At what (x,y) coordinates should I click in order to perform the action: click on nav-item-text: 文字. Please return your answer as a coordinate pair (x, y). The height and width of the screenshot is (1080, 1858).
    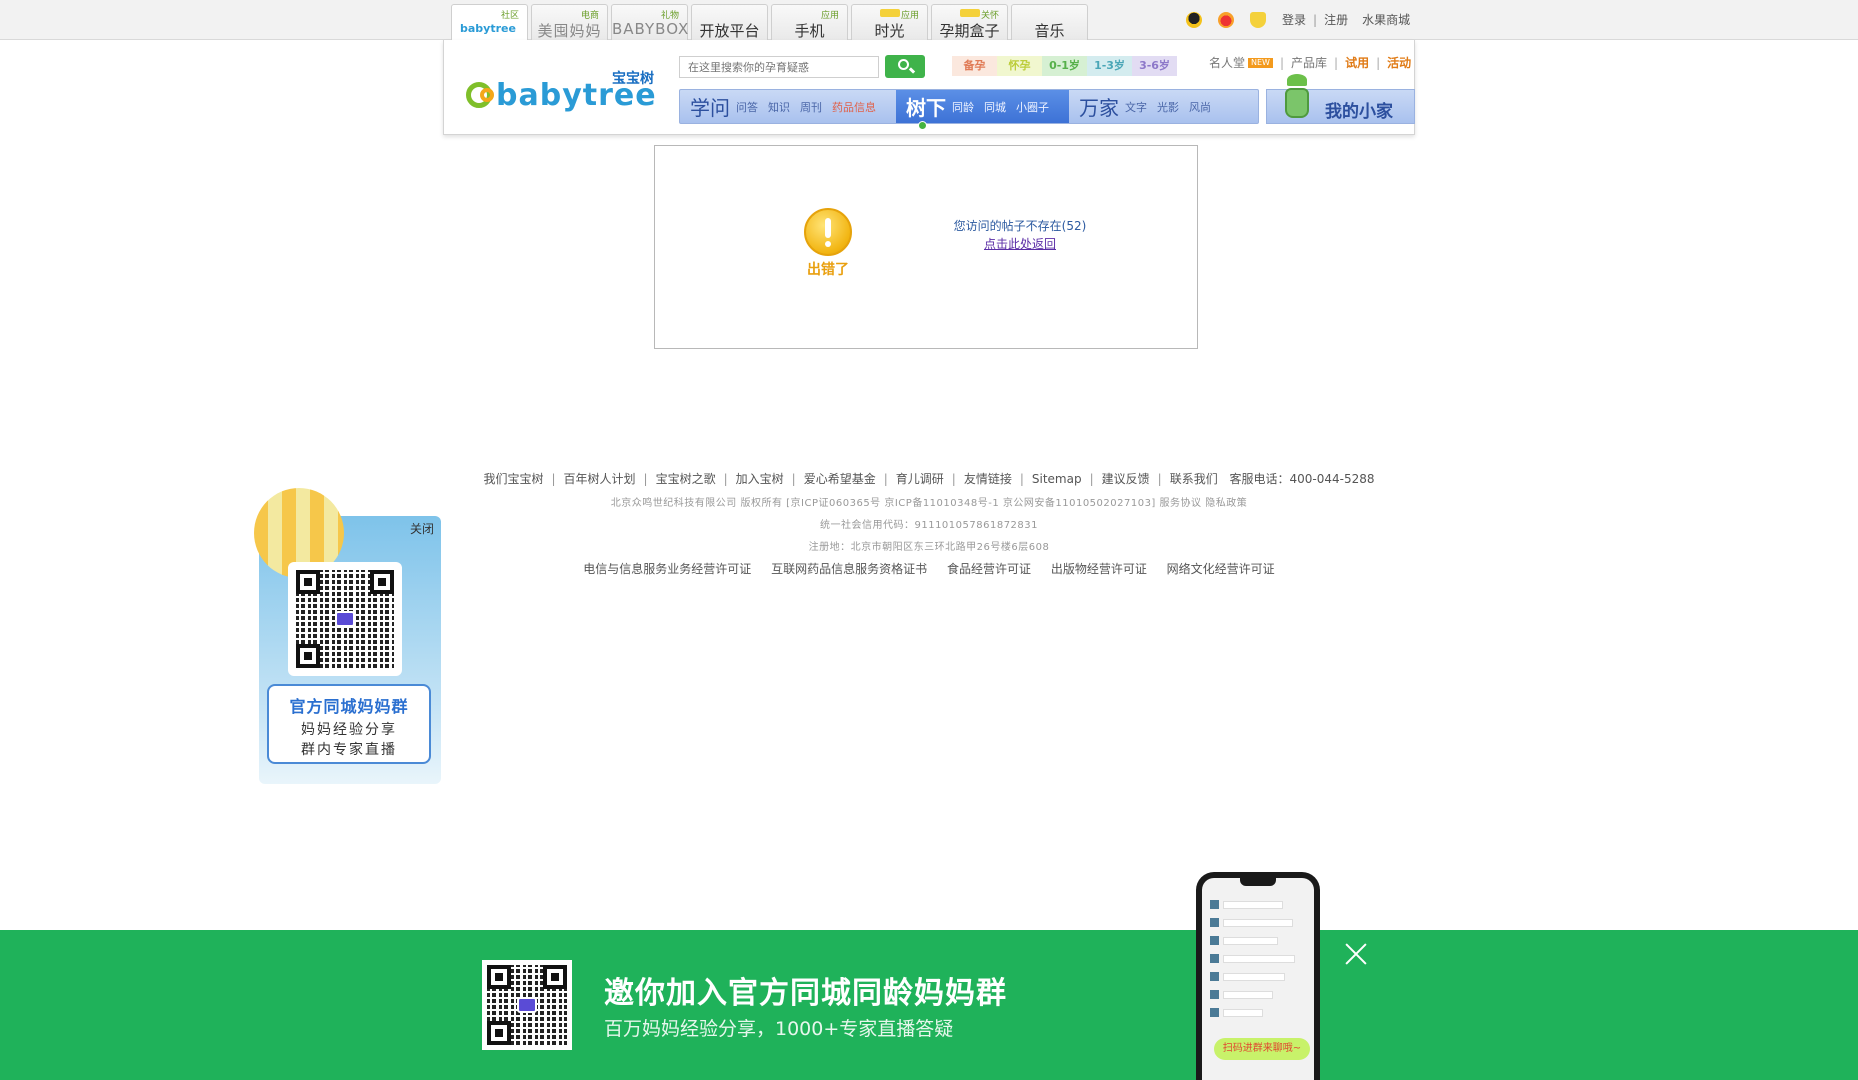
    Looking at the image, I should click on (1136, 107).